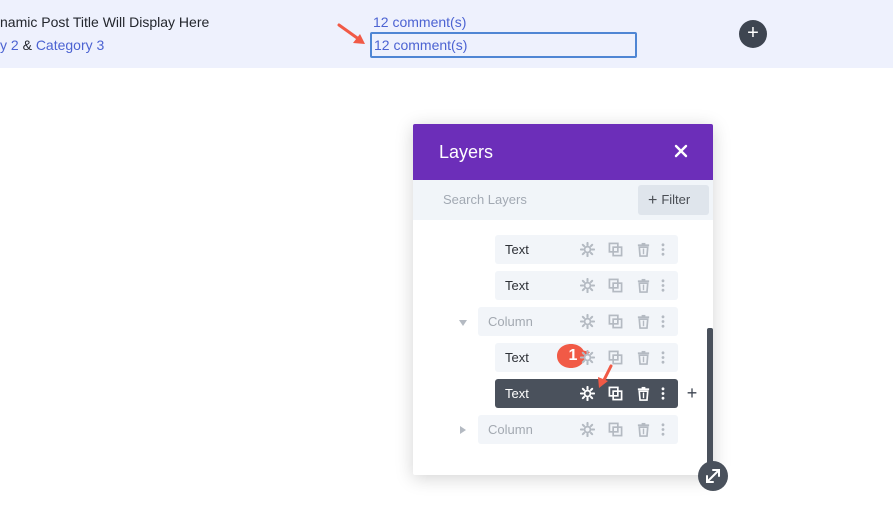  I want to click on post-categories: y 2 & Category 3, so click(52, 45).